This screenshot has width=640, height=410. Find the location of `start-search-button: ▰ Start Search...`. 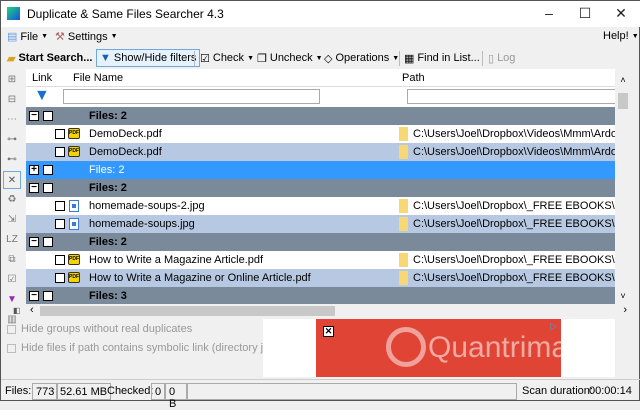

start-search-button: ▰ Start Search... is located at coordinates (49, 58).